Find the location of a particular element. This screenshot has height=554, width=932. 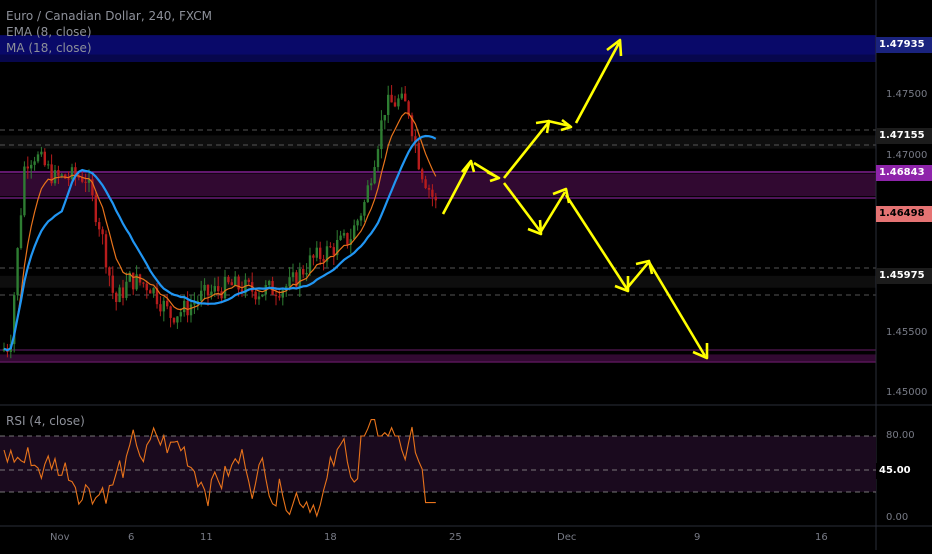

projection-arrow-up is located at coordinates (526, 150).